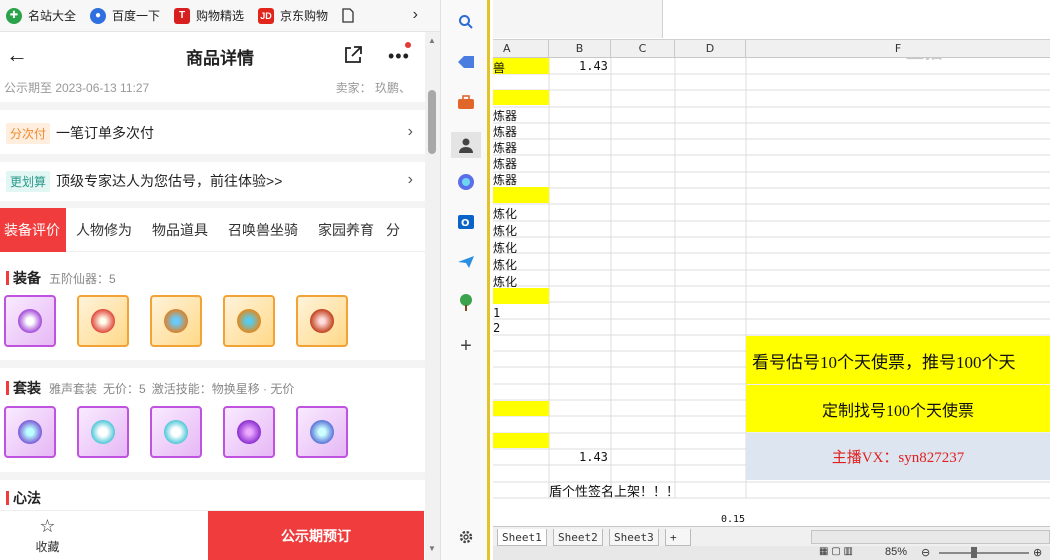 The image size is (1050, 560). What do you see at coordinates (499, 67) in the screenshot?
I see `cell-a: 兽` at bounding box center [499, 67].